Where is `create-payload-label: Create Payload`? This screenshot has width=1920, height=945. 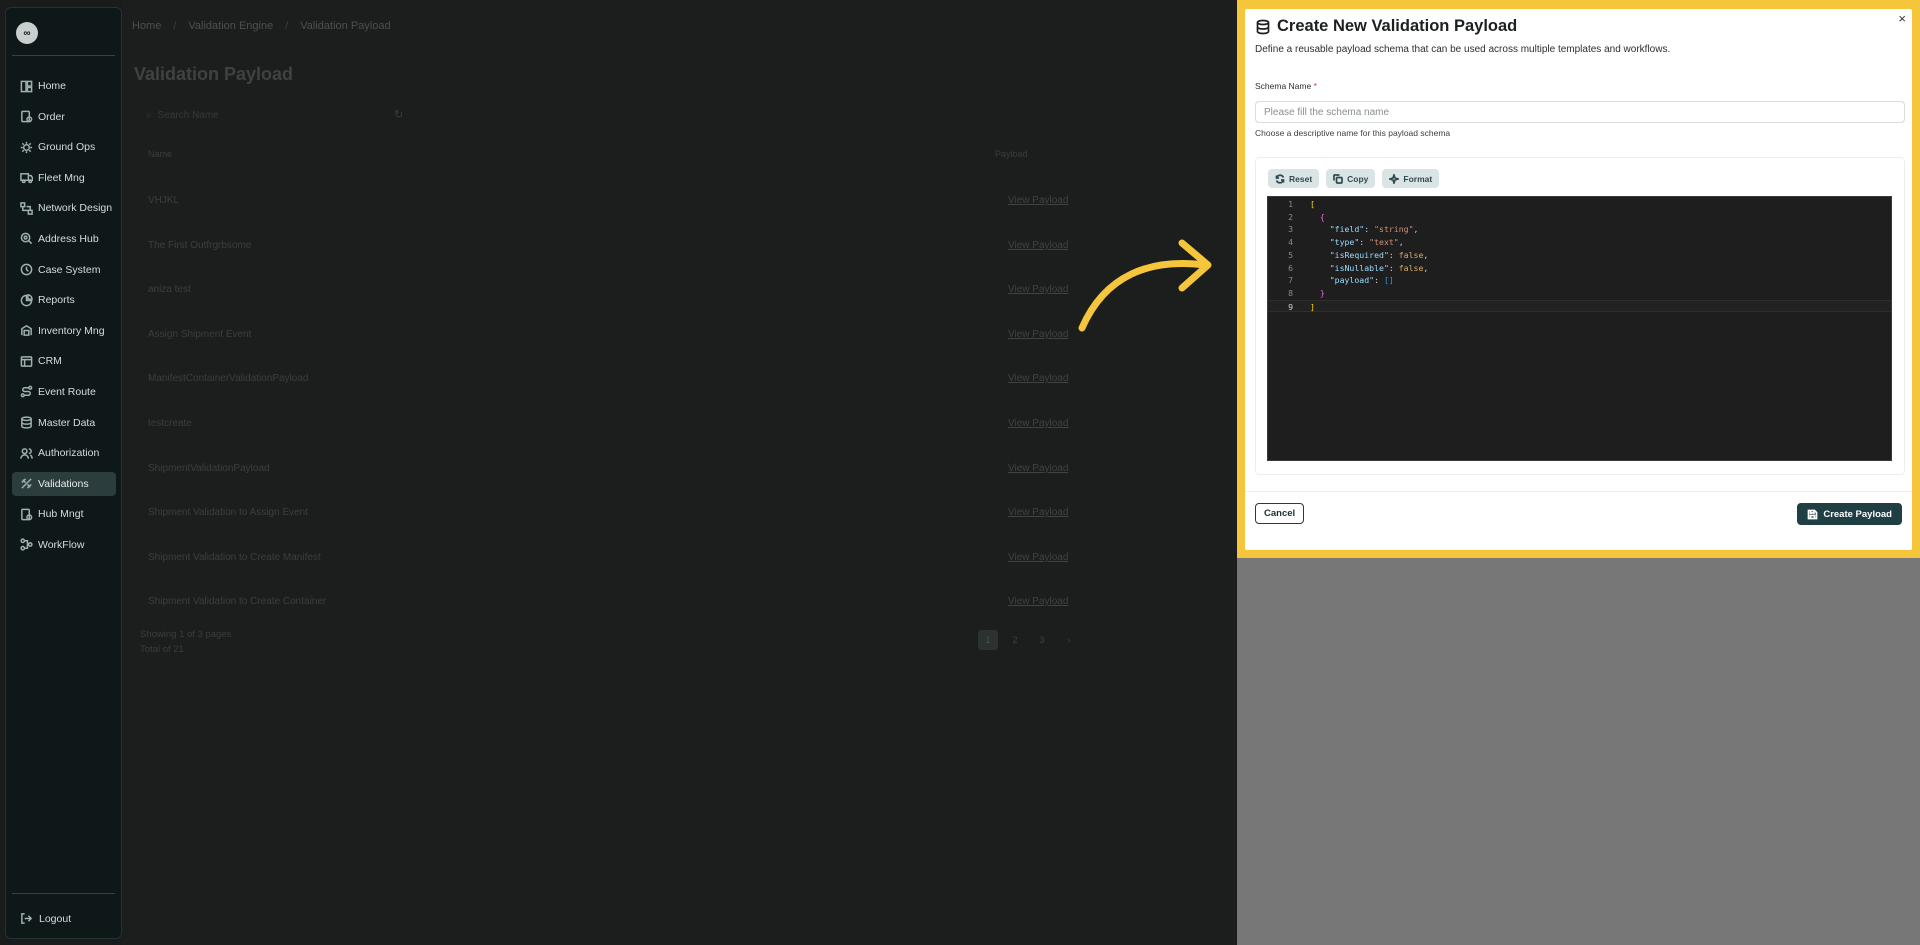 create-payload-label: Create Payload is located at coordinates (1857, 514).